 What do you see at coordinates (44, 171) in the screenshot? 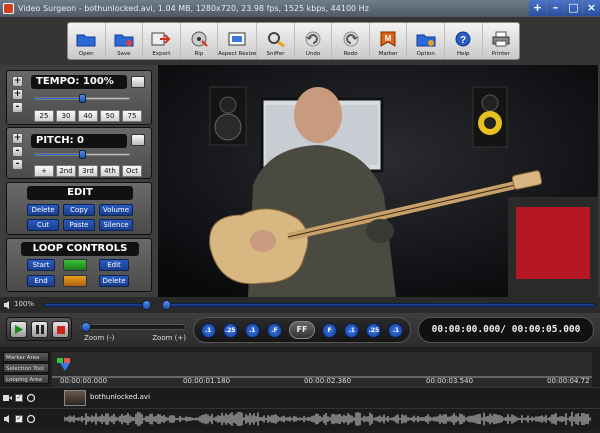
I see `pitch-preset-plus: +` at bounding box center [44, 171].